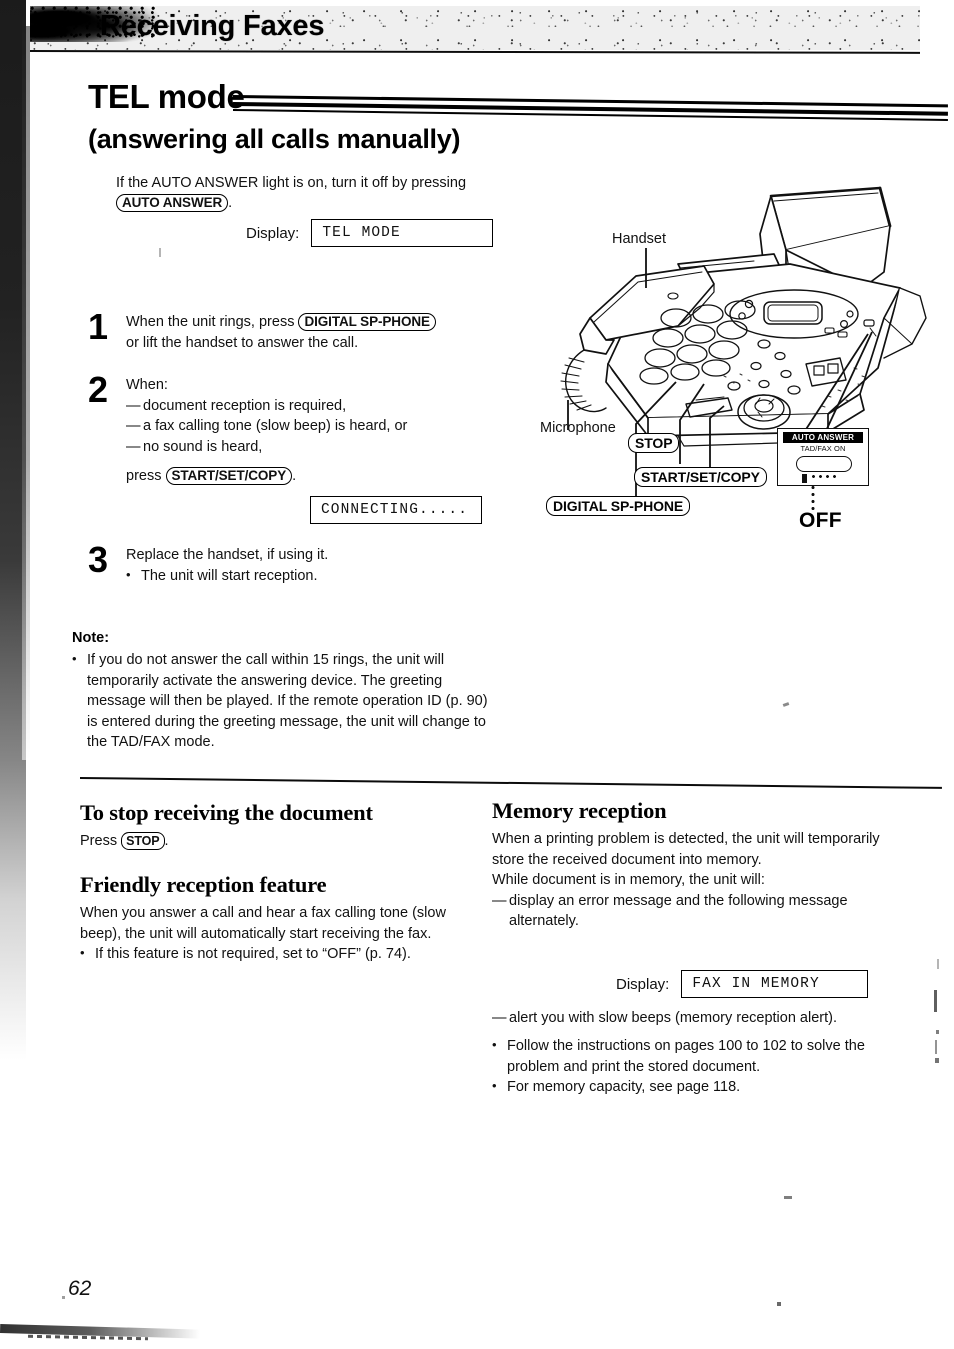 This screenshot has width=954, height=1349. I want to click on stop-press-label: Press, so click(99, 841).